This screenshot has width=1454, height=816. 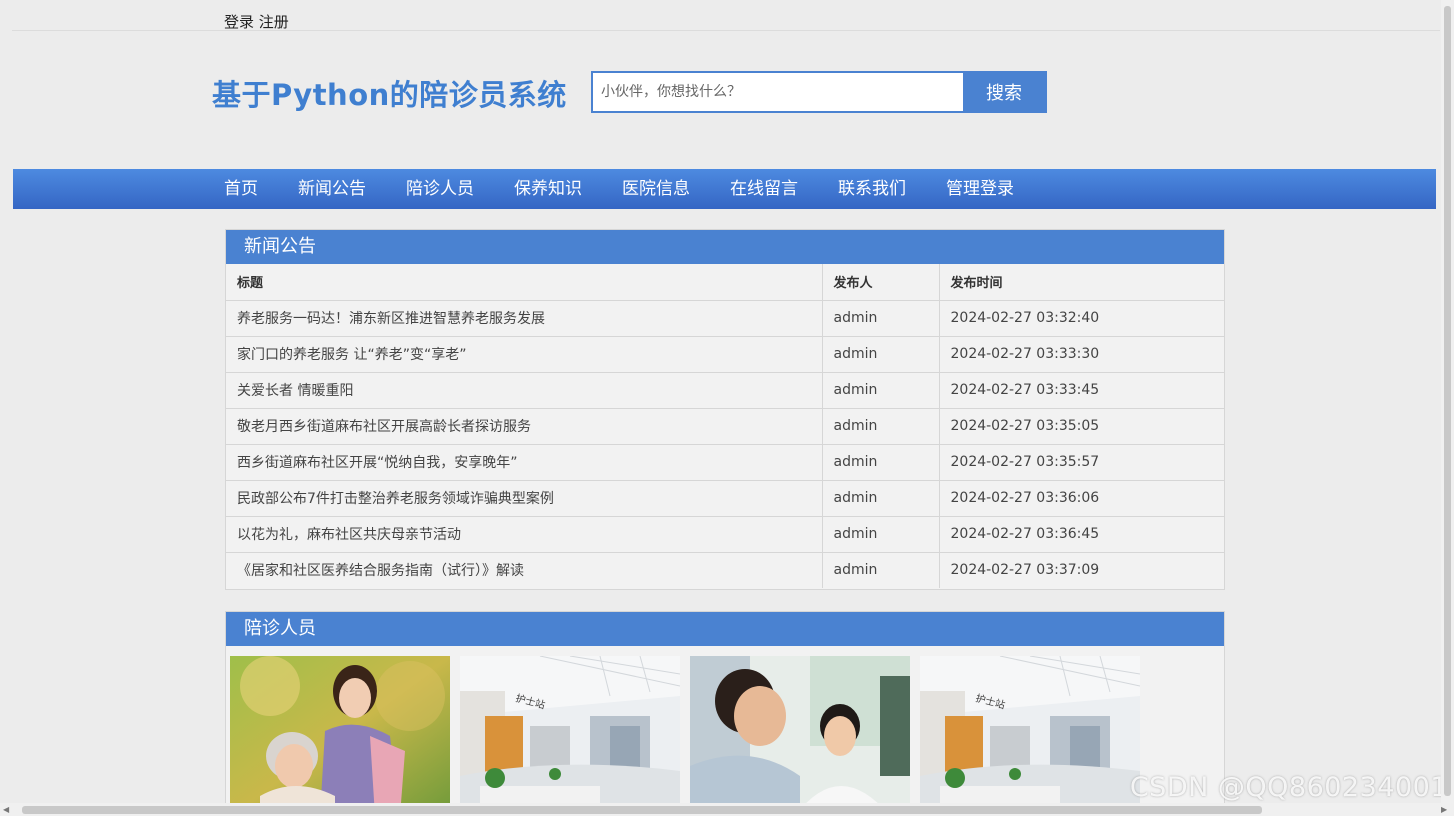 What do you see at coordinates (1081, 462) in the screenshot?
I see `news-time: 2024-02-27 03:35:57` at bounding box center [1081, 462].